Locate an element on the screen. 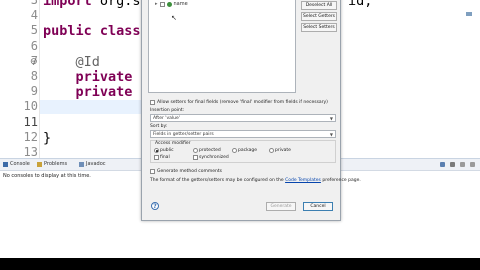  synchronized-checkbox is located at coordinates (195, 157).